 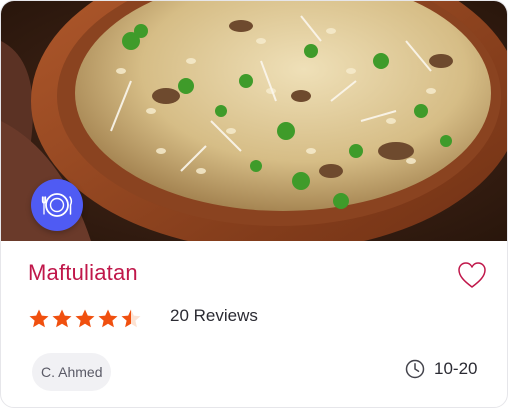 I want to click on cook-time: 10-20, so click(x=441, y=369).